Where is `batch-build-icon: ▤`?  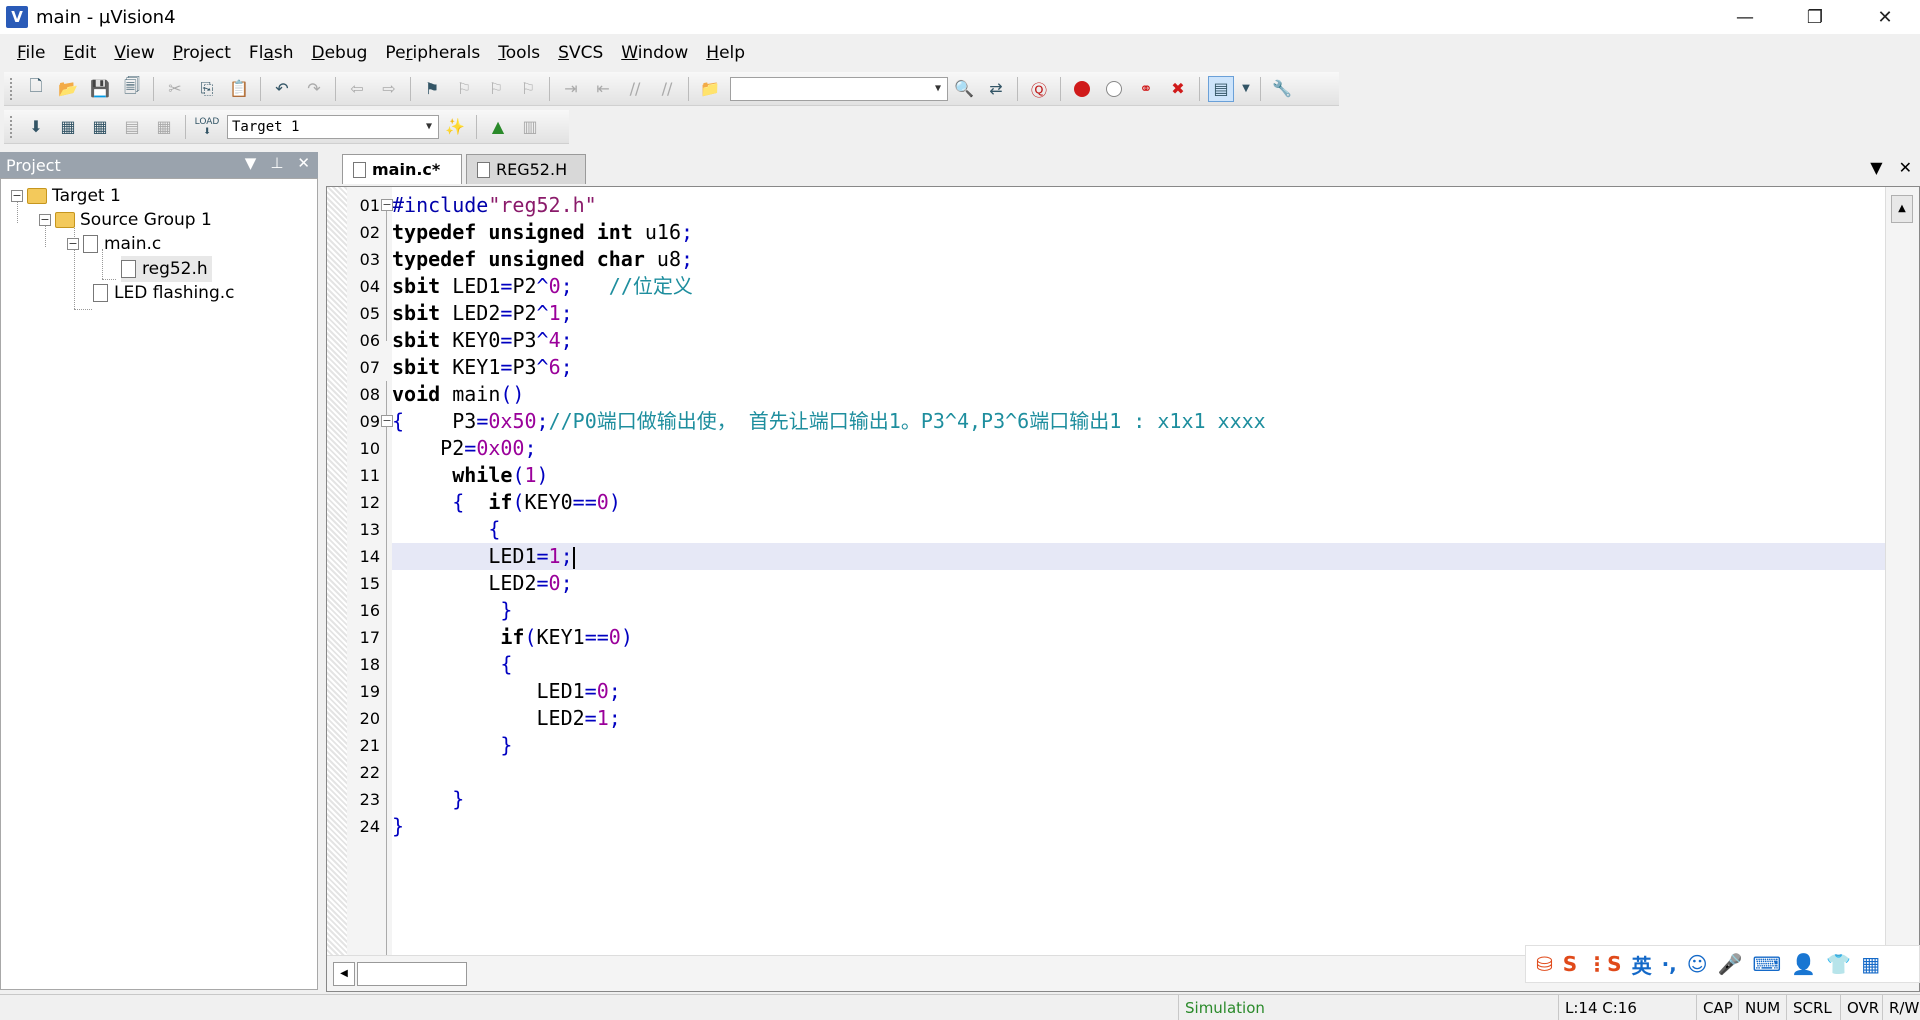 batch-build-icon: ▤ is located at coordinates (132, 127).